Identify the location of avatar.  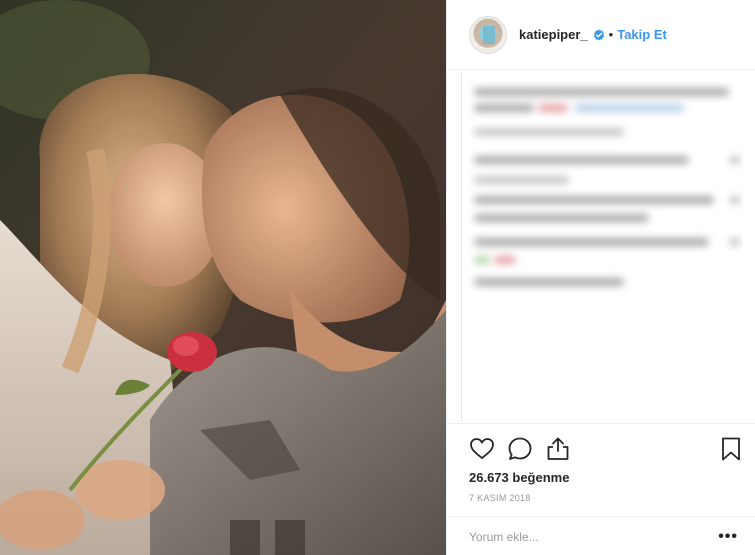
(488, 34).